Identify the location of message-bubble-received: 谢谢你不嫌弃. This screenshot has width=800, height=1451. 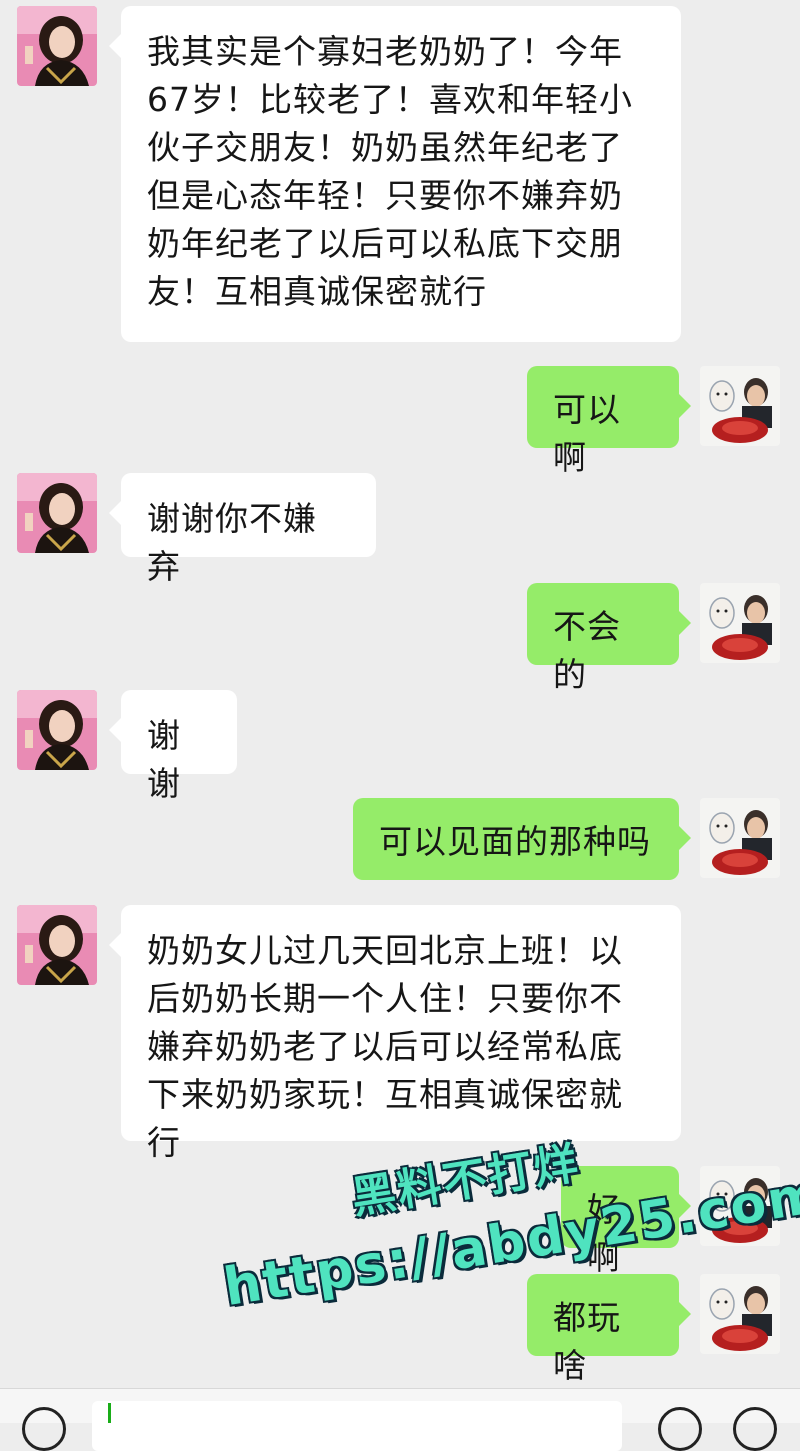
(242, 529).